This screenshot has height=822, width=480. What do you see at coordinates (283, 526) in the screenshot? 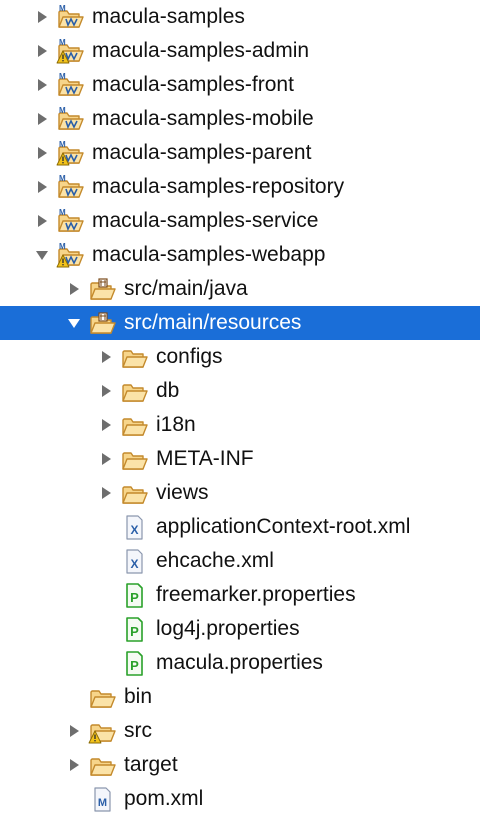
I see `tree-item-label: applicationContext-root.xml` at bounding box center [283, 526].